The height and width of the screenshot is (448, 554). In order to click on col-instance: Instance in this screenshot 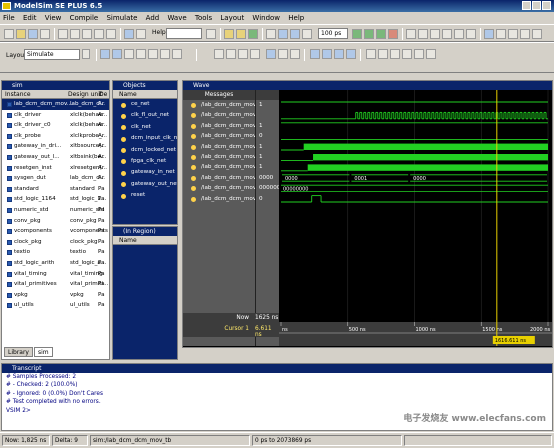, I will do `click(18, 94)`.